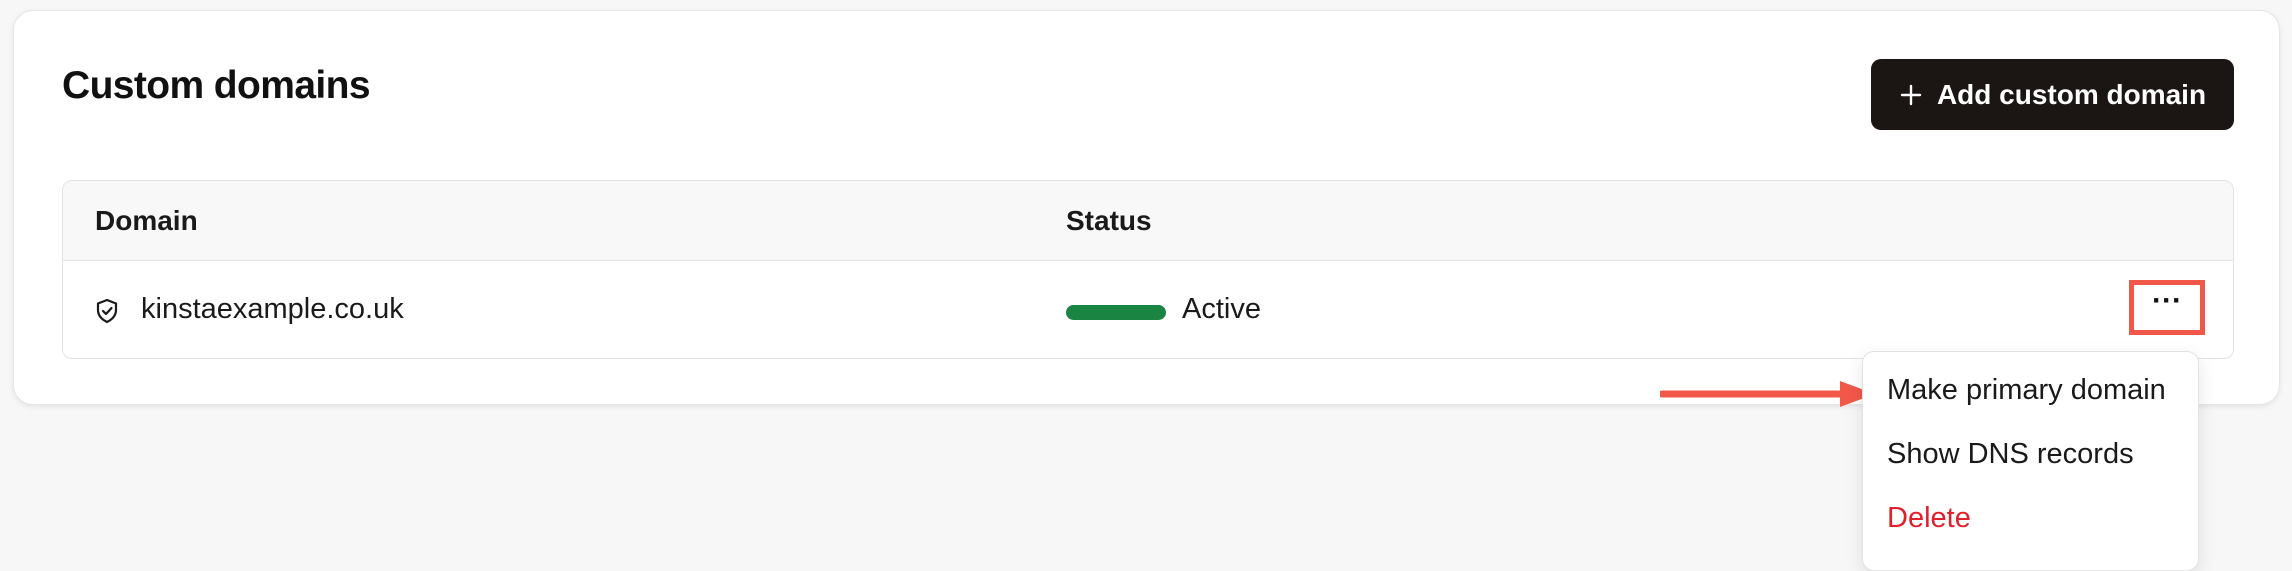  I want to click on status-indicator, so click(1116, 312).